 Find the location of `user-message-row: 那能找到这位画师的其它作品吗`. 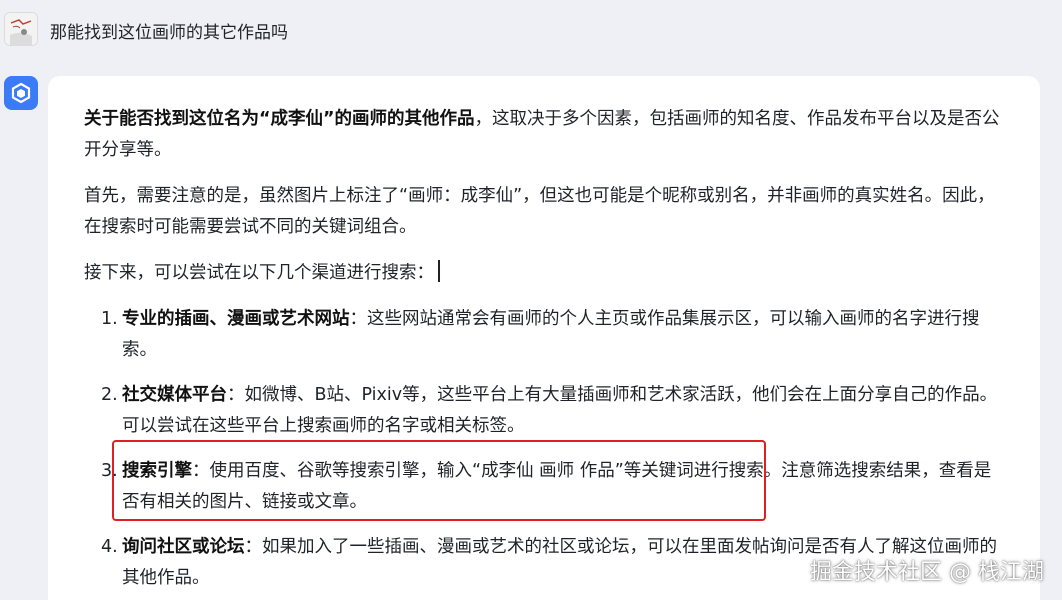

user-message-row: 那能找到这位画师的其它作品吗 is located at coordinates (531, 31).